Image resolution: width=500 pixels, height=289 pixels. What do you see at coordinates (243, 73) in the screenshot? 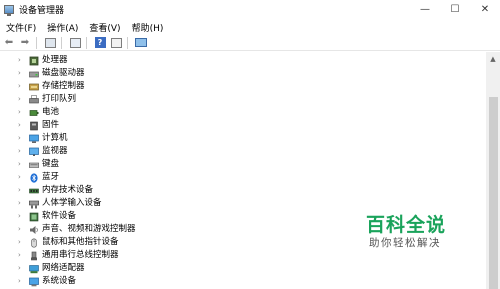
I see `tree-item-disk-drive: › 磁盘驱动器` at bounding box center [243, 73].